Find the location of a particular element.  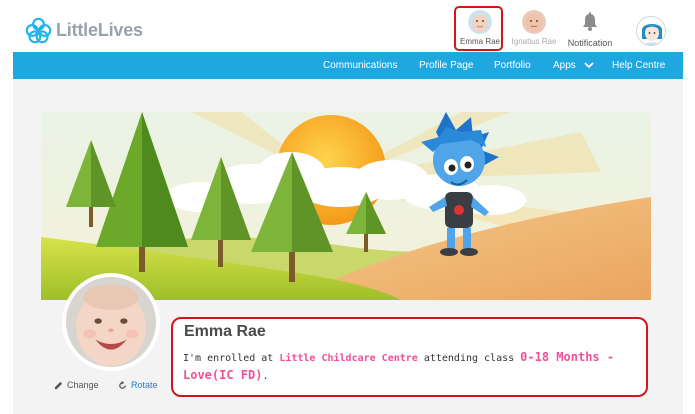

notification-button: Notification is located at coordinates (590, 30).